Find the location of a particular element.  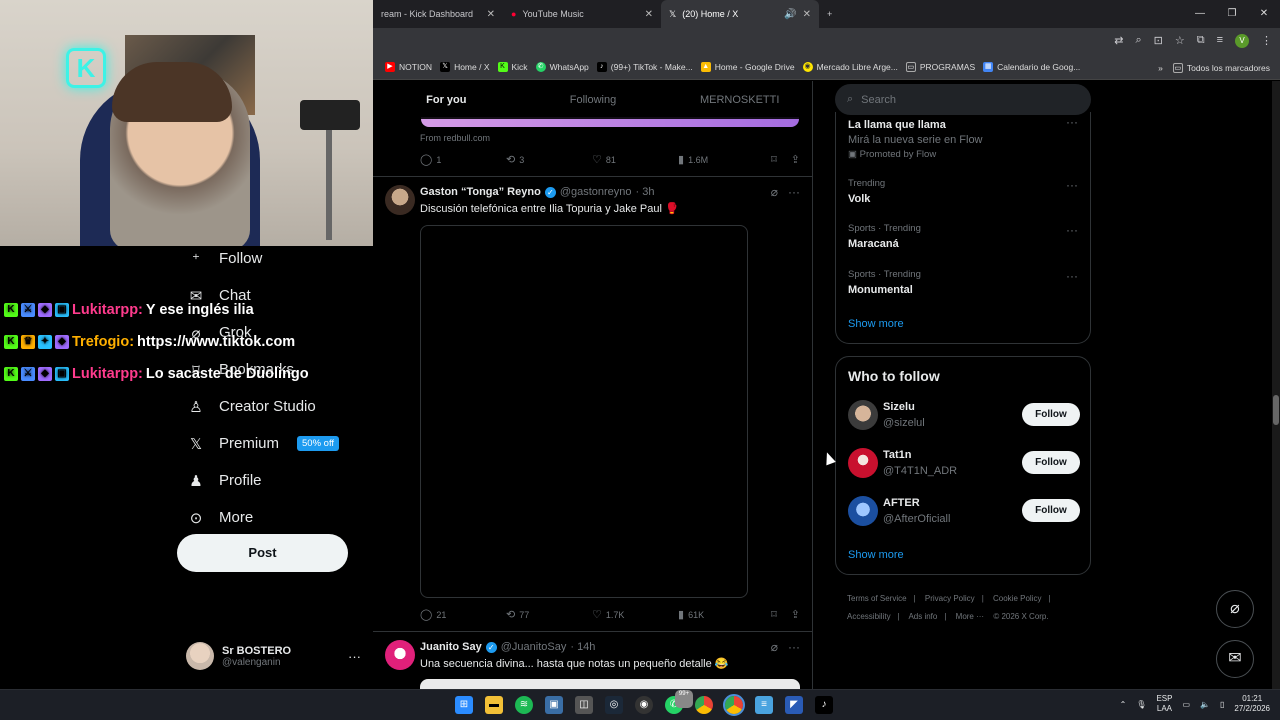

tweet-time: · 14h is located at coordinates (582, 647).